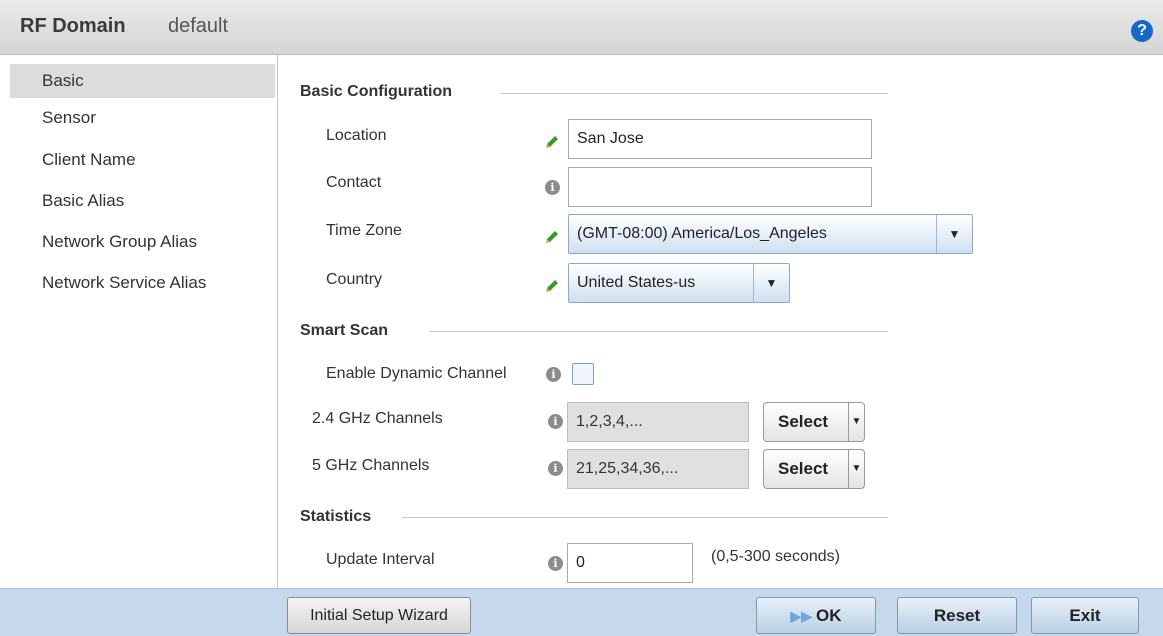 This screenshot has height=636, width=1163. Describe the element at coordinates (379, 615) in the screenshot. I see `initial-setup-wizard-button: Initial Setup Wizard` at that location.